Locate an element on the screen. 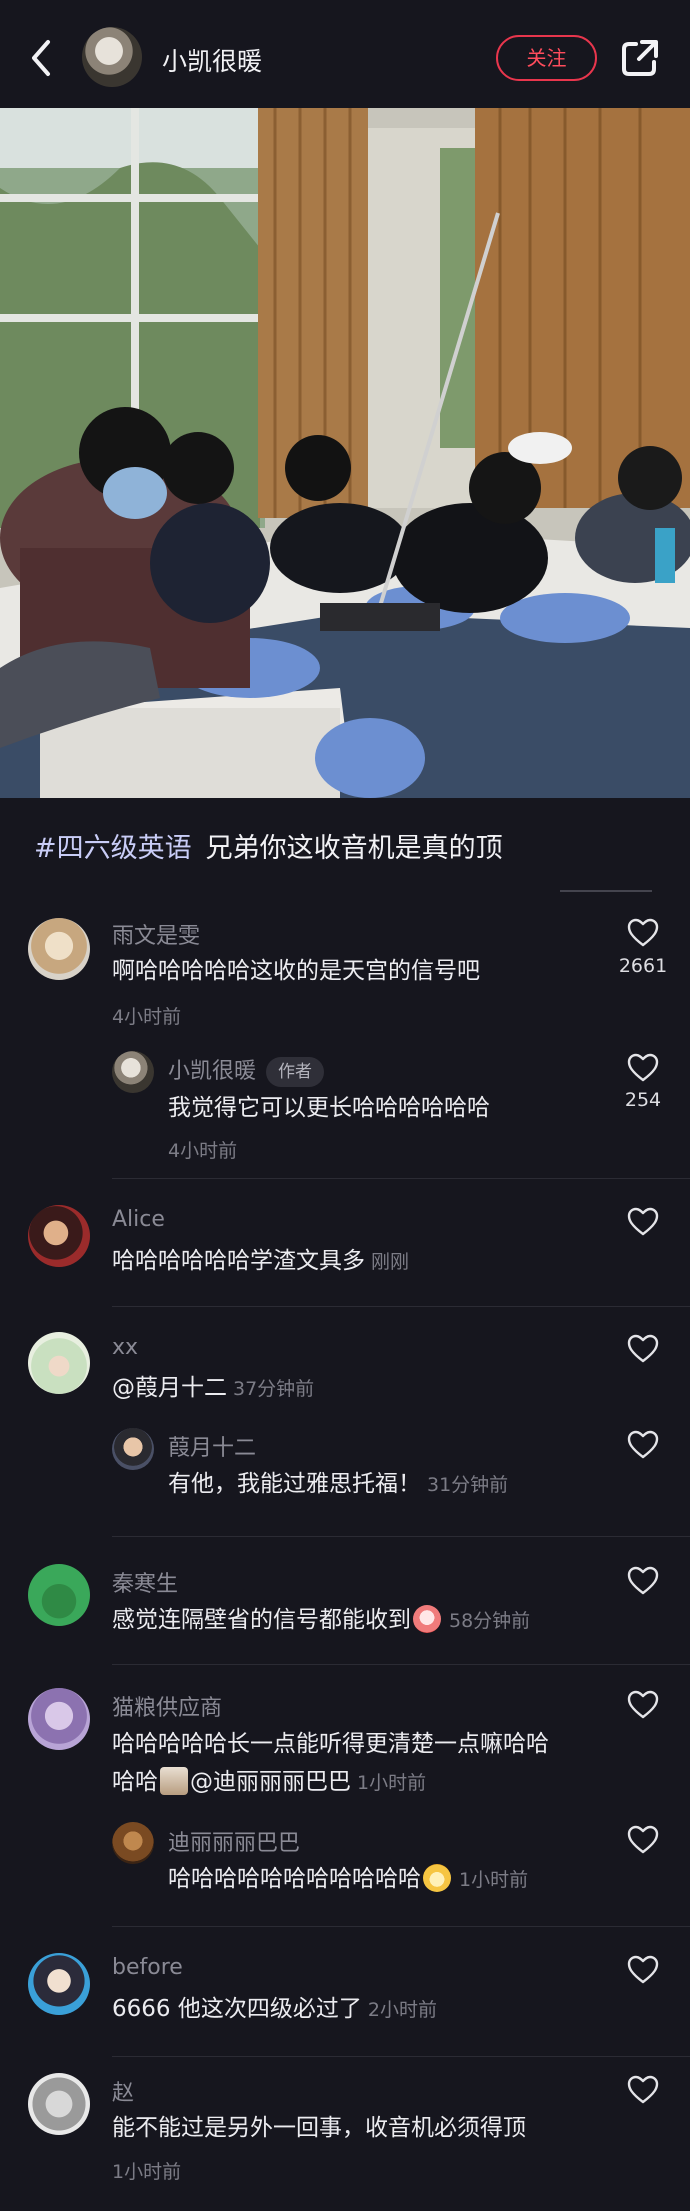 This screenshot has width=690, height=2211. reply-time: 31分钟前 is located at coordinates (468, 1485).